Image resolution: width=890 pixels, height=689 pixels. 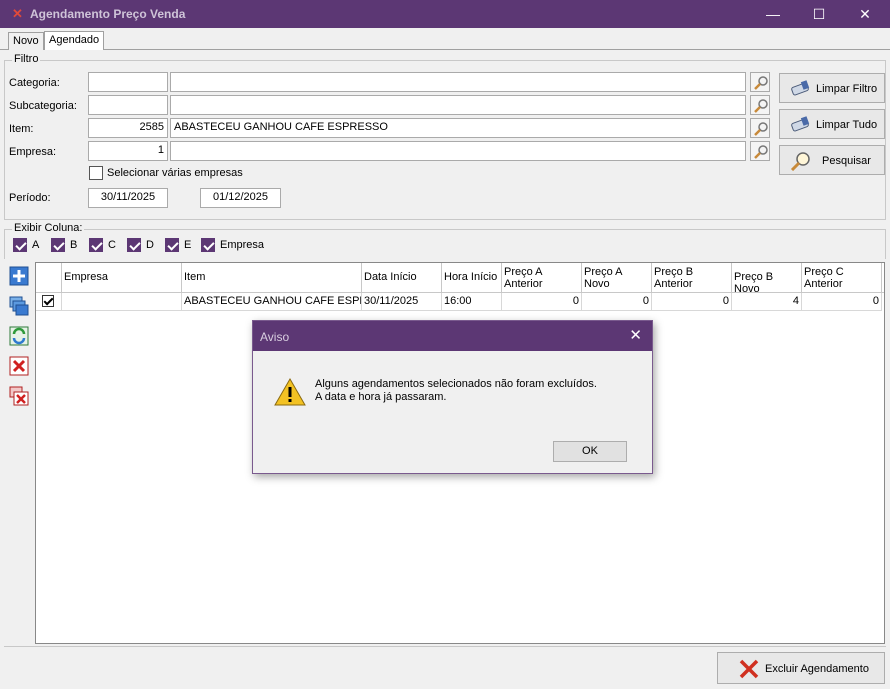 I want to click on categoria-label: Categoria:, so click(x=34, y=83).